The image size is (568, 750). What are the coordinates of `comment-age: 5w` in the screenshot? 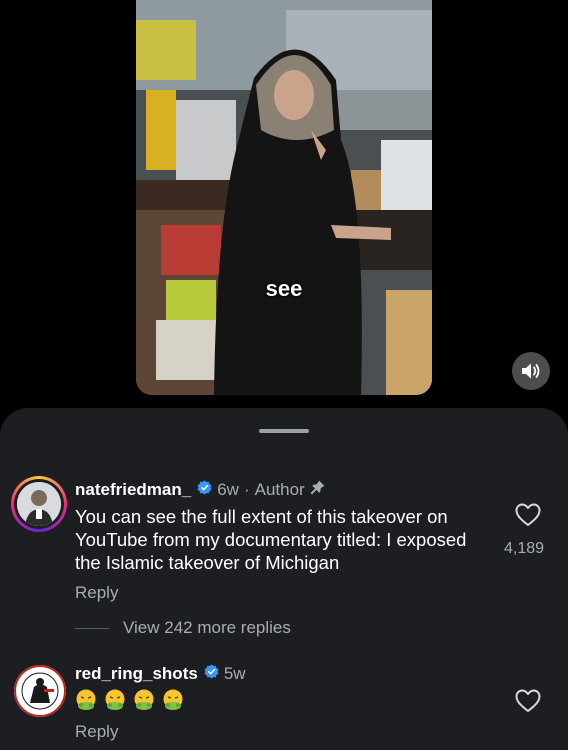 It's located at (234, 673).